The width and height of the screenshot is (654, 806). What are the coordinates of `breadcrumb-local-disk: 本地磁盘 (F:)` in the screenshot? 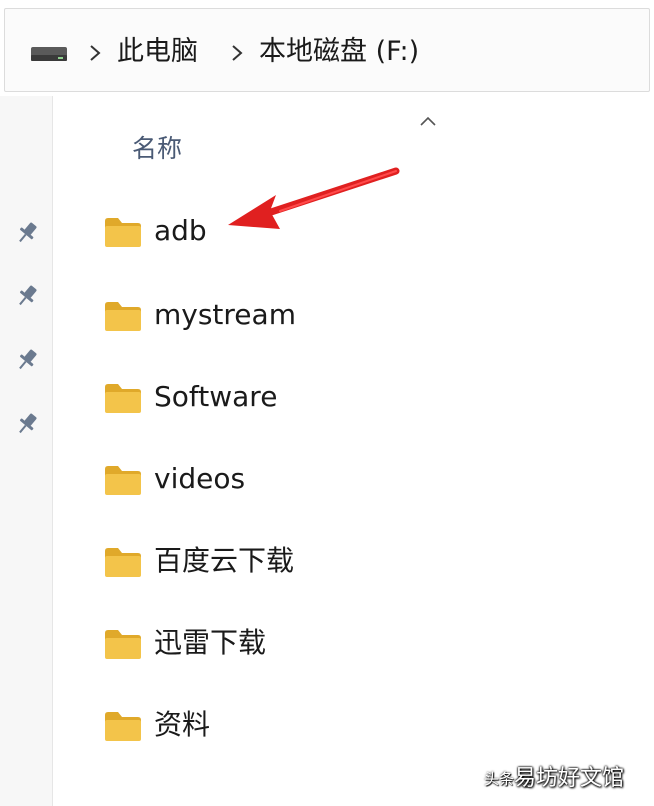 It's located at (339, 52).